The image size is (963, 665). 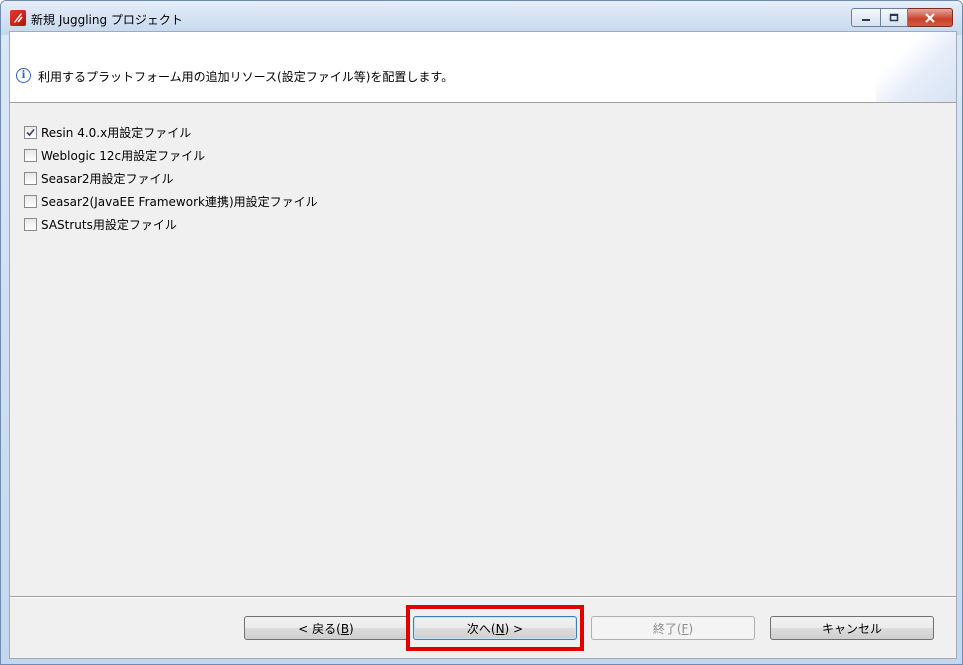 I want to click on back-label: < 戻る(, so click(x=319, y=629).